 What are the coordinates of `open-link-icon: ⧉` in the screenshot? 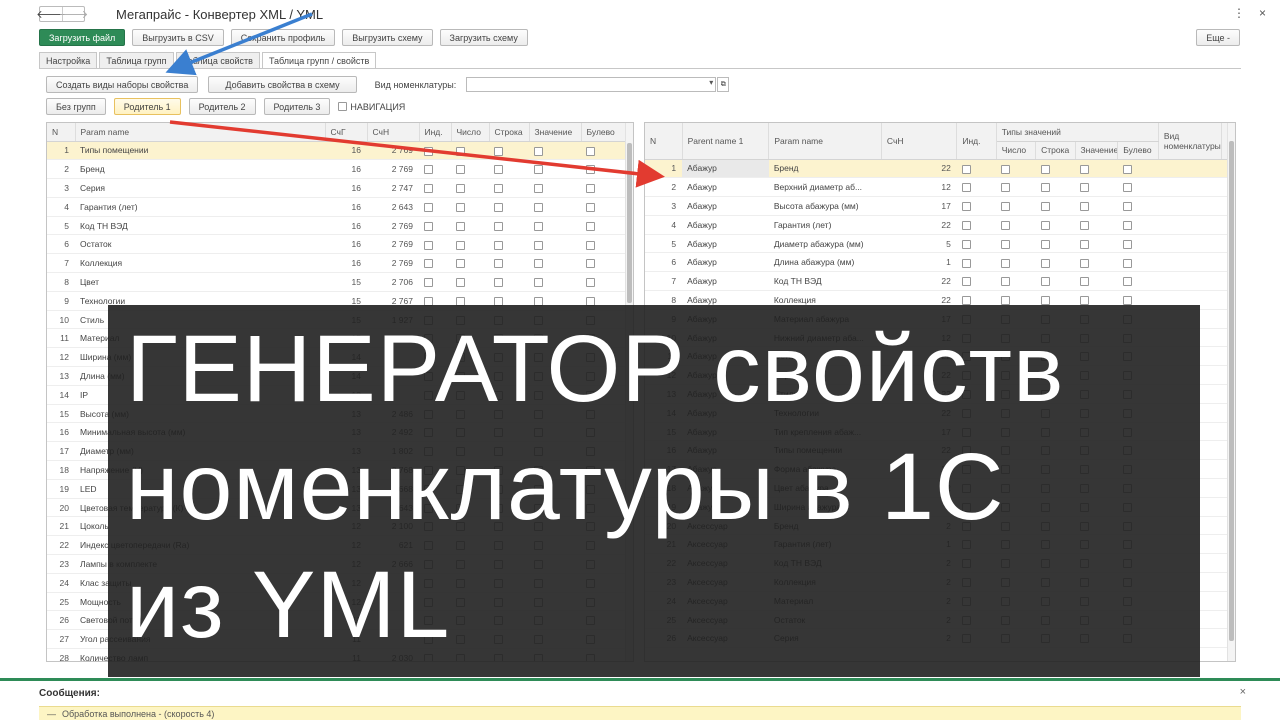 It's located at (723, 84).